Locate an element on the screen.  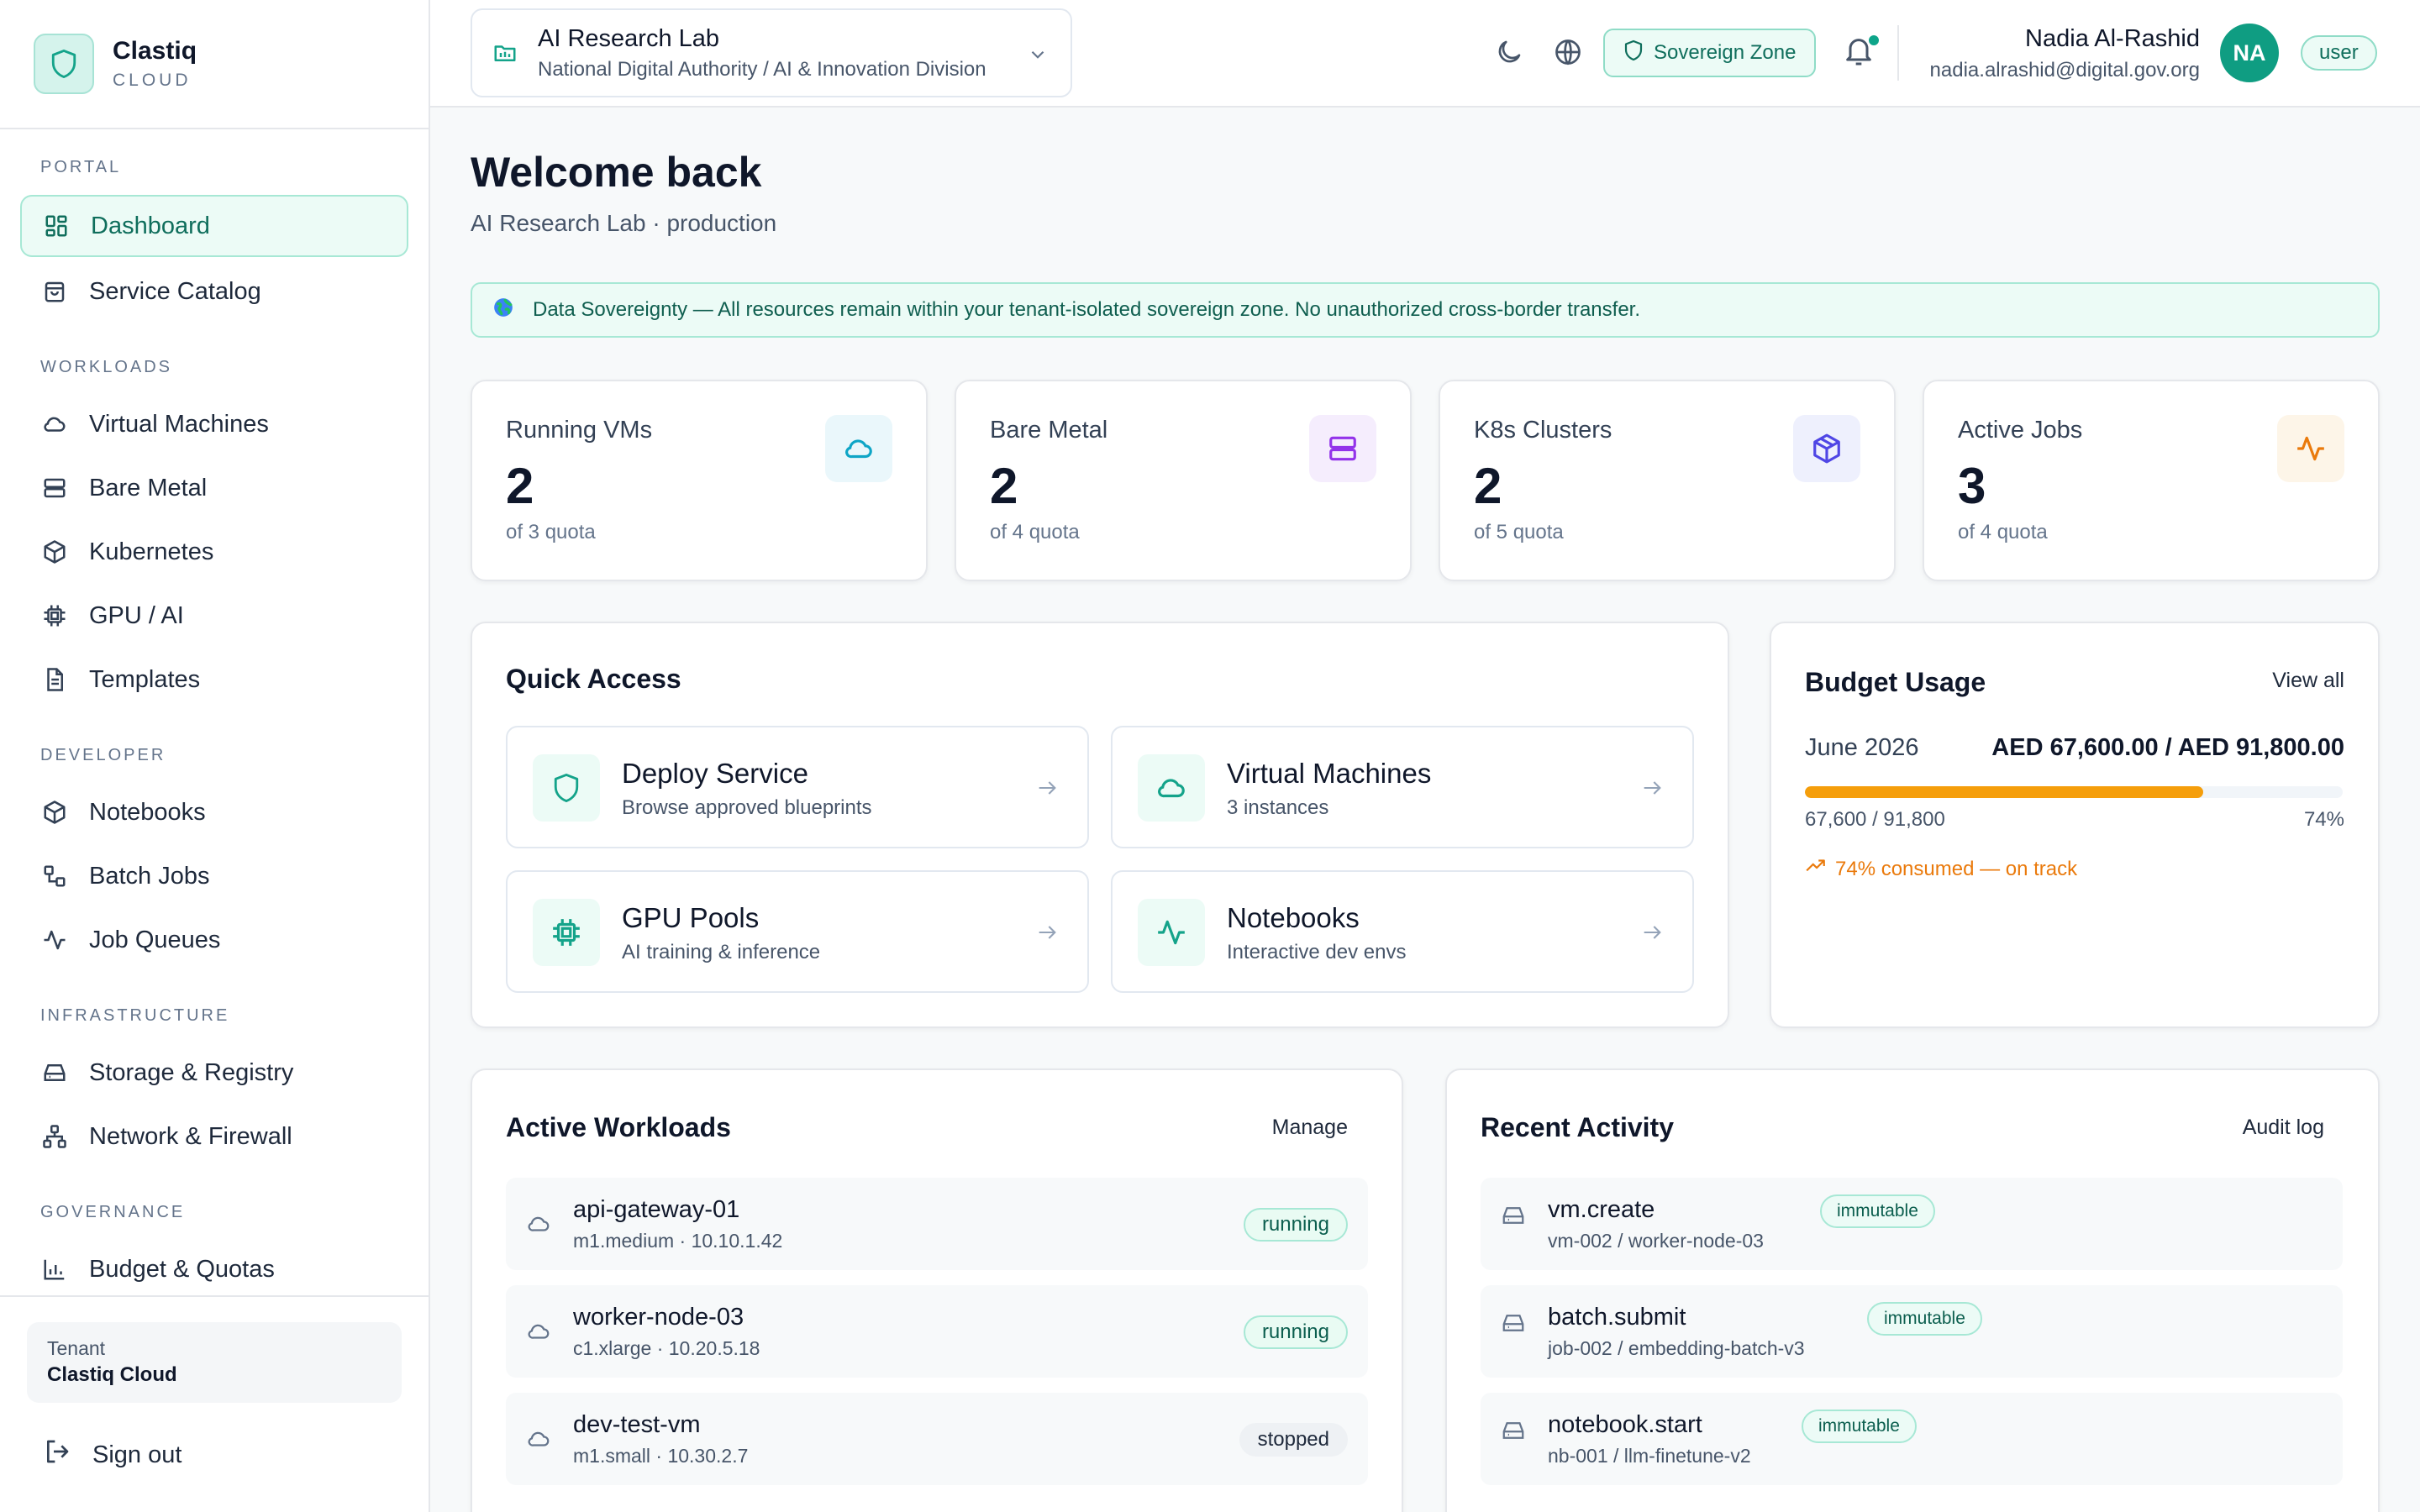
sidebar-item-vms: Virtual Machines is located at coordinates (214, 424).